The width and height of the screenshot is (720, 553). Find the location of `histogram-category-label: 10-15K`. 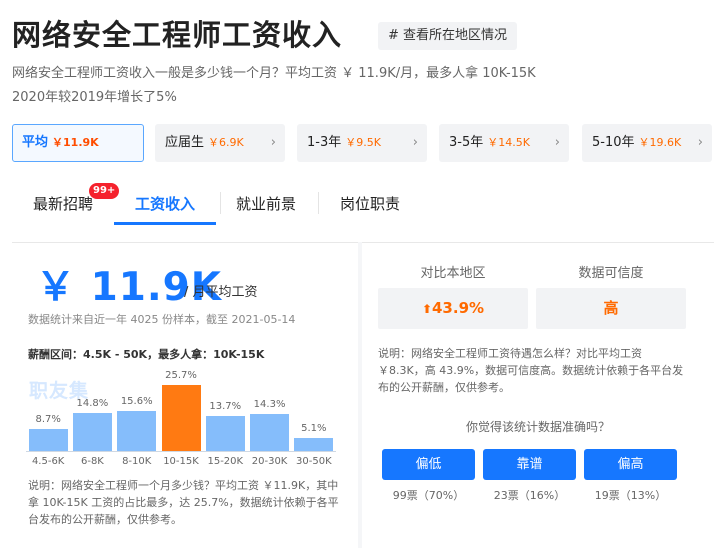

histogram-category-label: 10-15K is located at coordinates (181, 461).